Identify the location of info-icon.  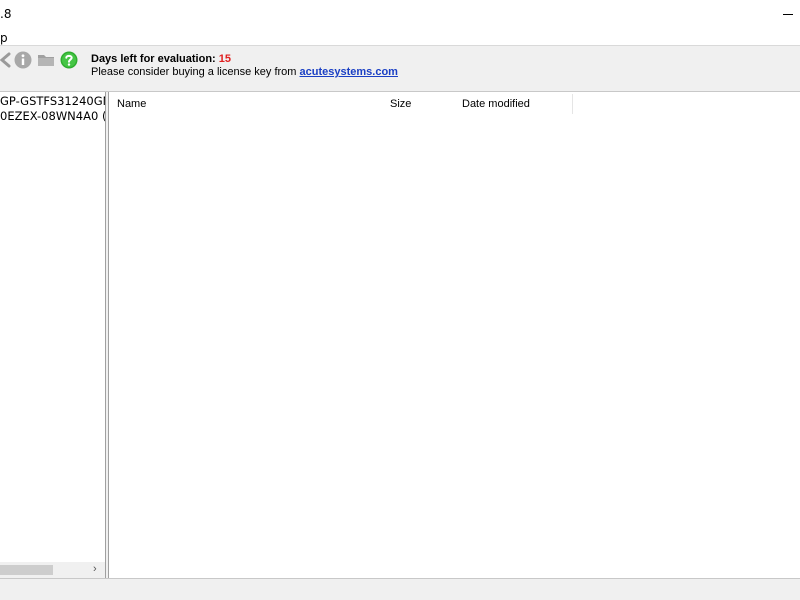
(23, 60).